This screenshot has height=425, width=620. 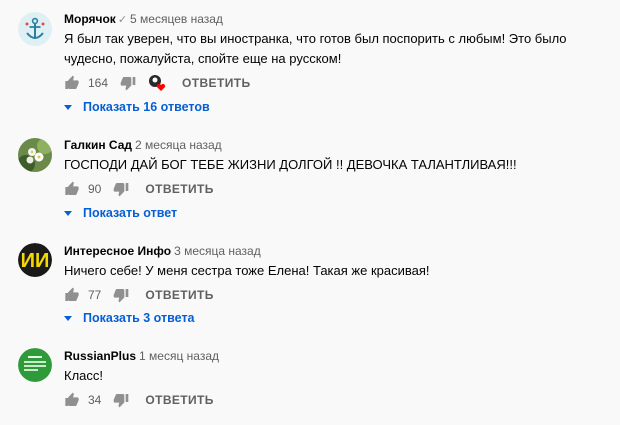 What do you see at coordinates (139, 189) in the screenshot?
I see `comment-actions: 90 ОТВЕТИТЬ` at bounding box center [139, 189].